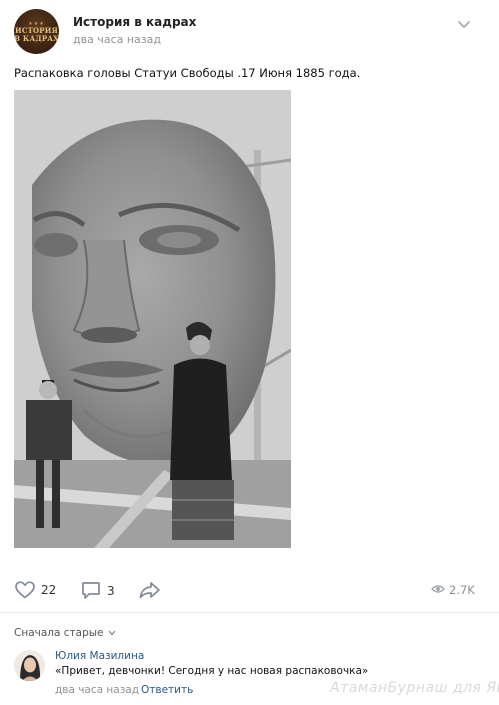 The image size is (499, 705). I want to click on reply-button: Ответить, so click(167, 690).